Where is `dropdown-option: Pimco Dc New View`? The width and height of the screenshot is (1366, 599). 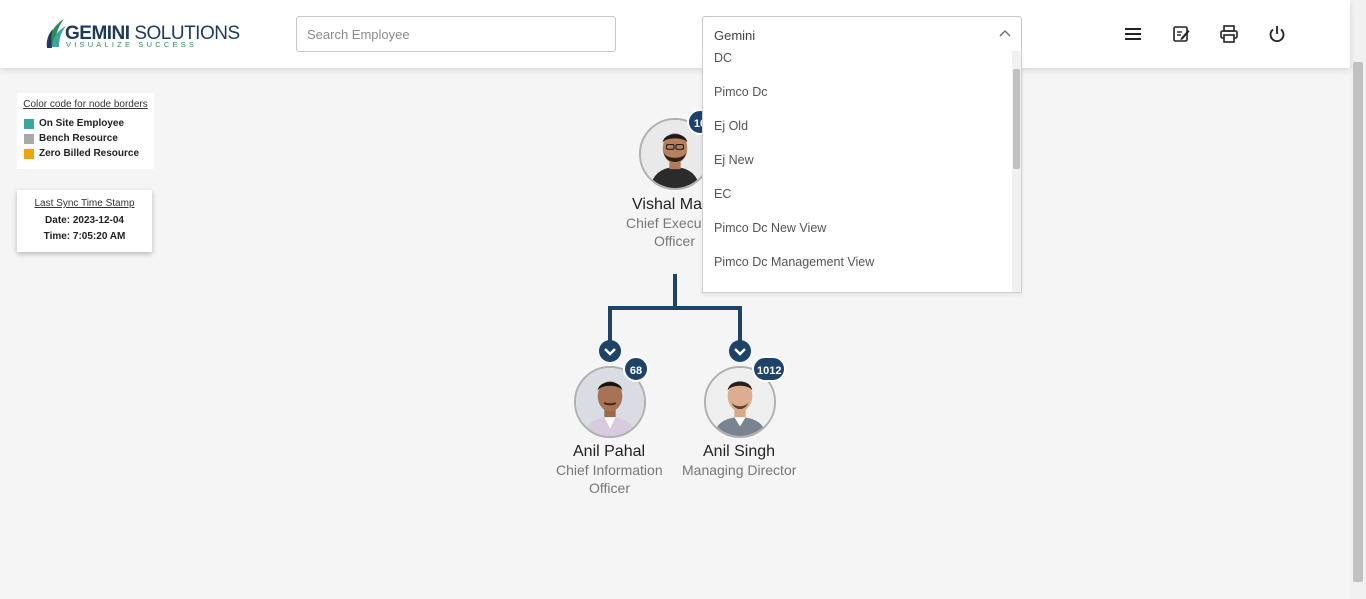
dropdown-option: Pimco Dc New View is located at coordinates (858, 228).